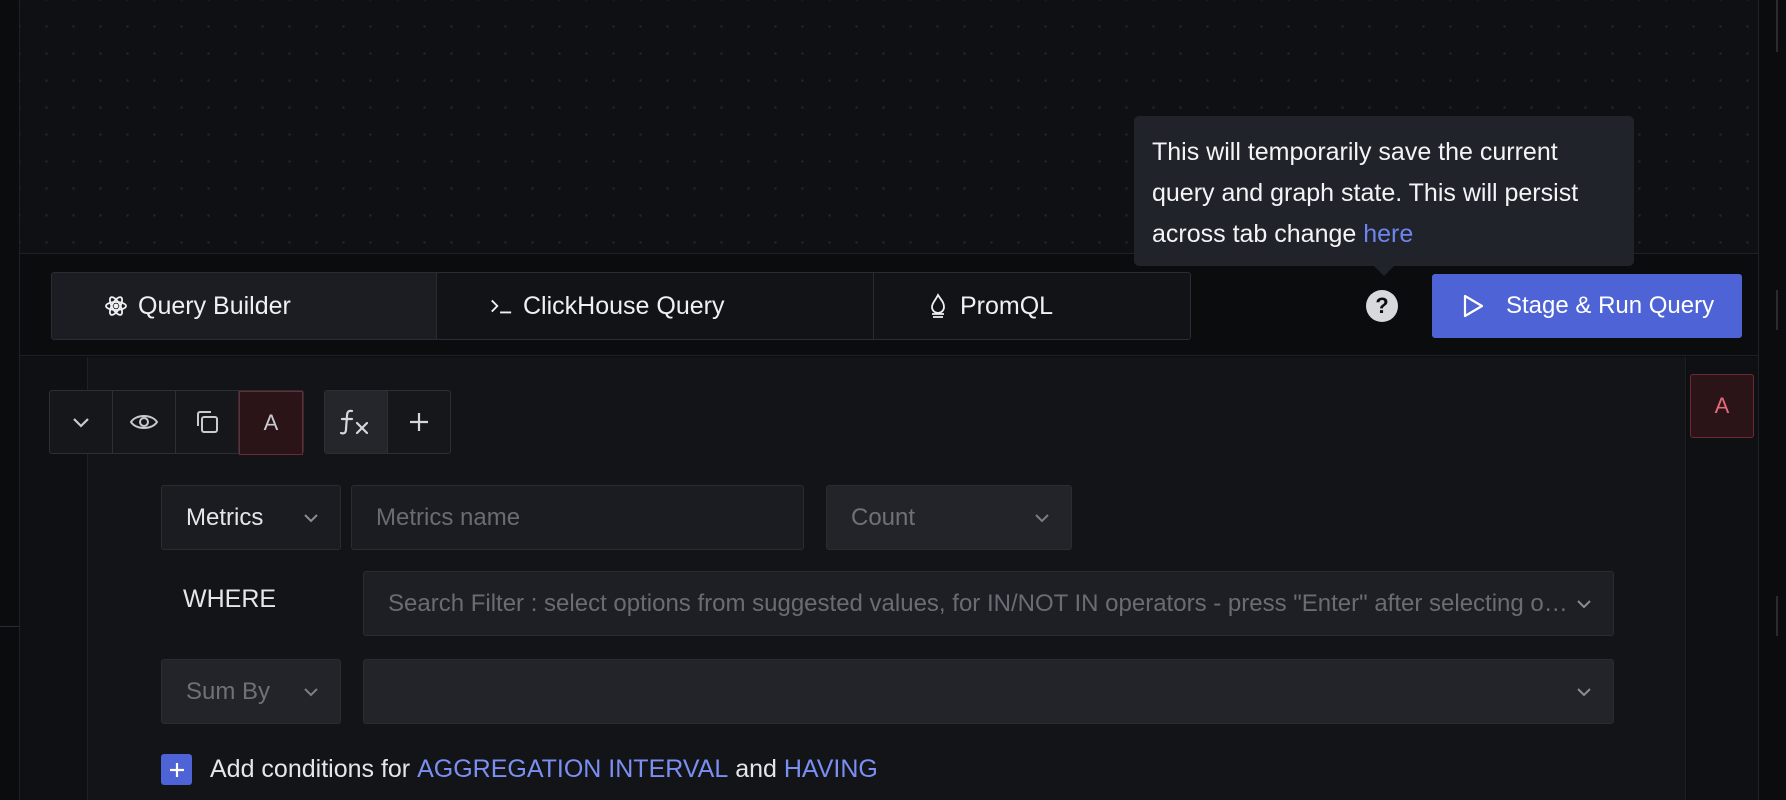 The height and width of the screenshot is (800, 1786). Describe the element at coordinates (214, 305) in the screenshot. I see `tab-label: Query Builder` at that location.